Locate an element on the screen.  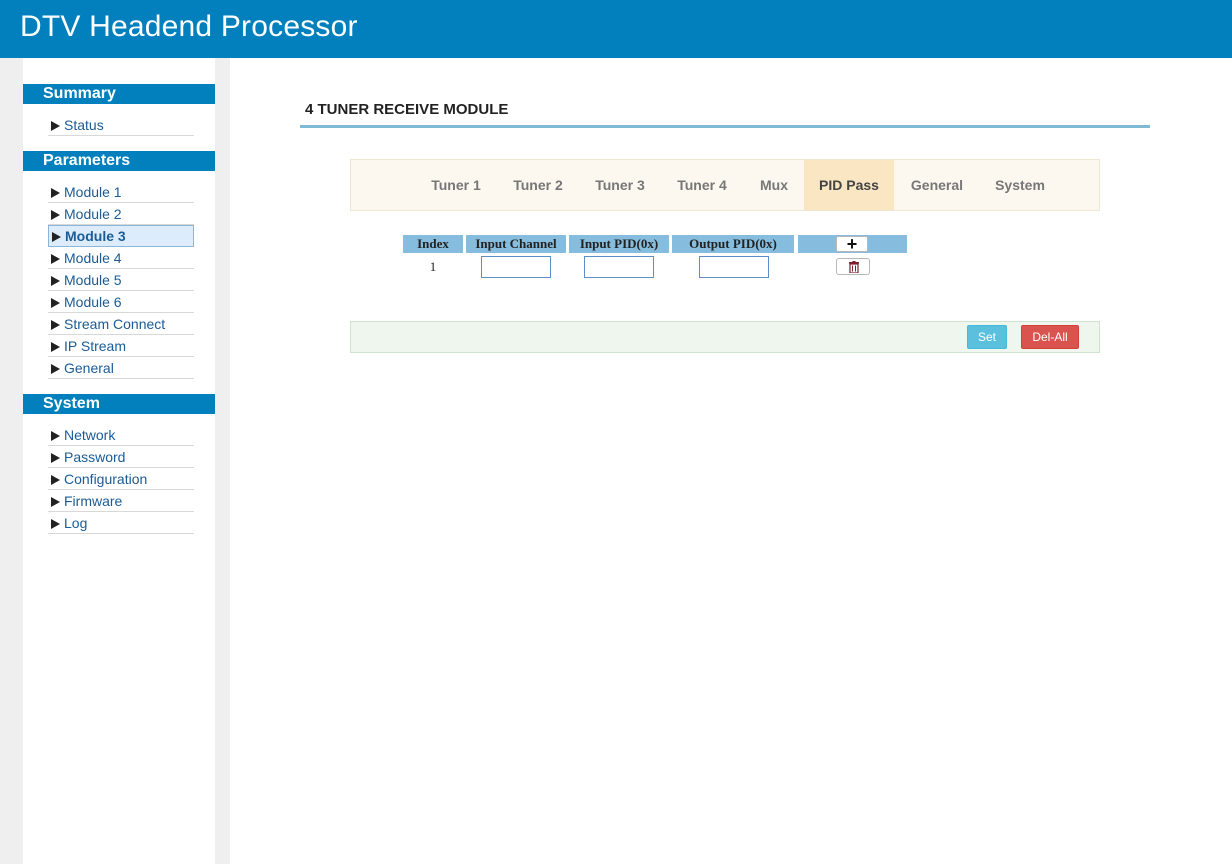
column-header-input-channel: Input Channel is located at coordinates (516, 244).